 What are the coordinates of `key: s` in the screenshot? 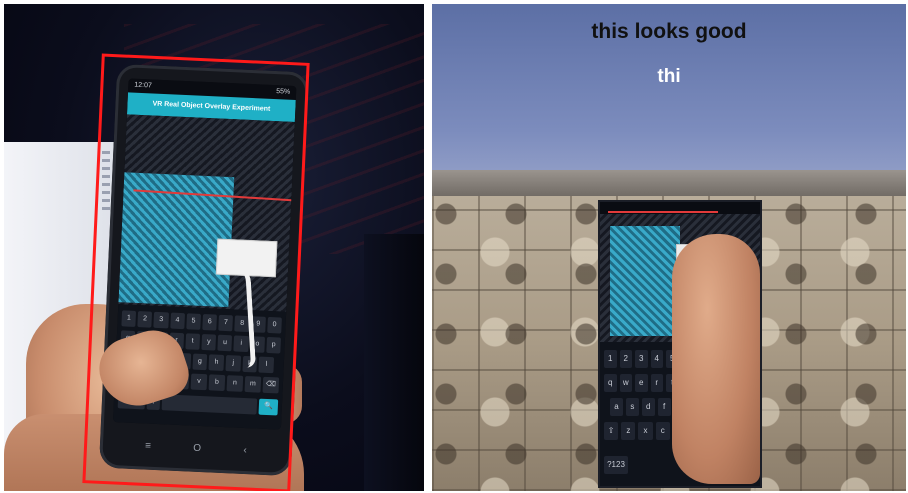 It's located at (632, 407).